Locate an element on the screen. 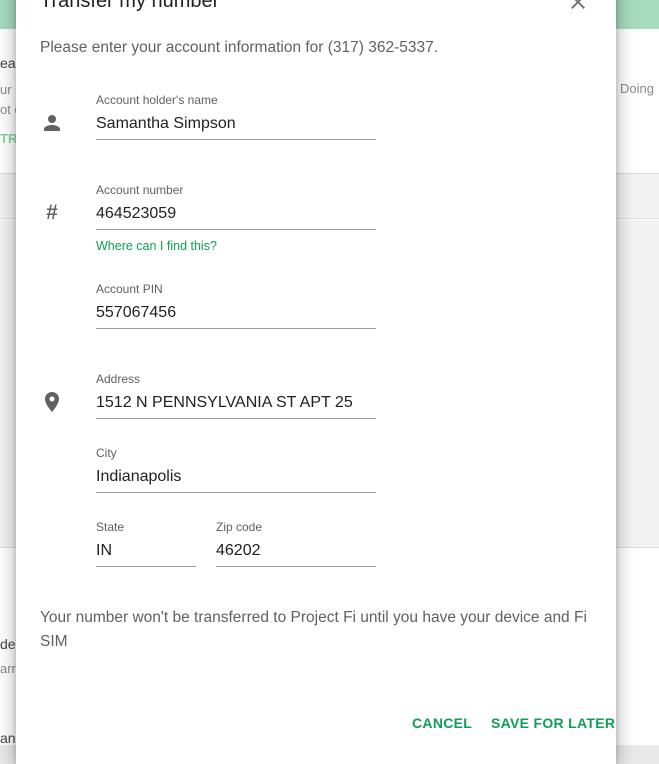  city-input is located at coordinates (236, 478).